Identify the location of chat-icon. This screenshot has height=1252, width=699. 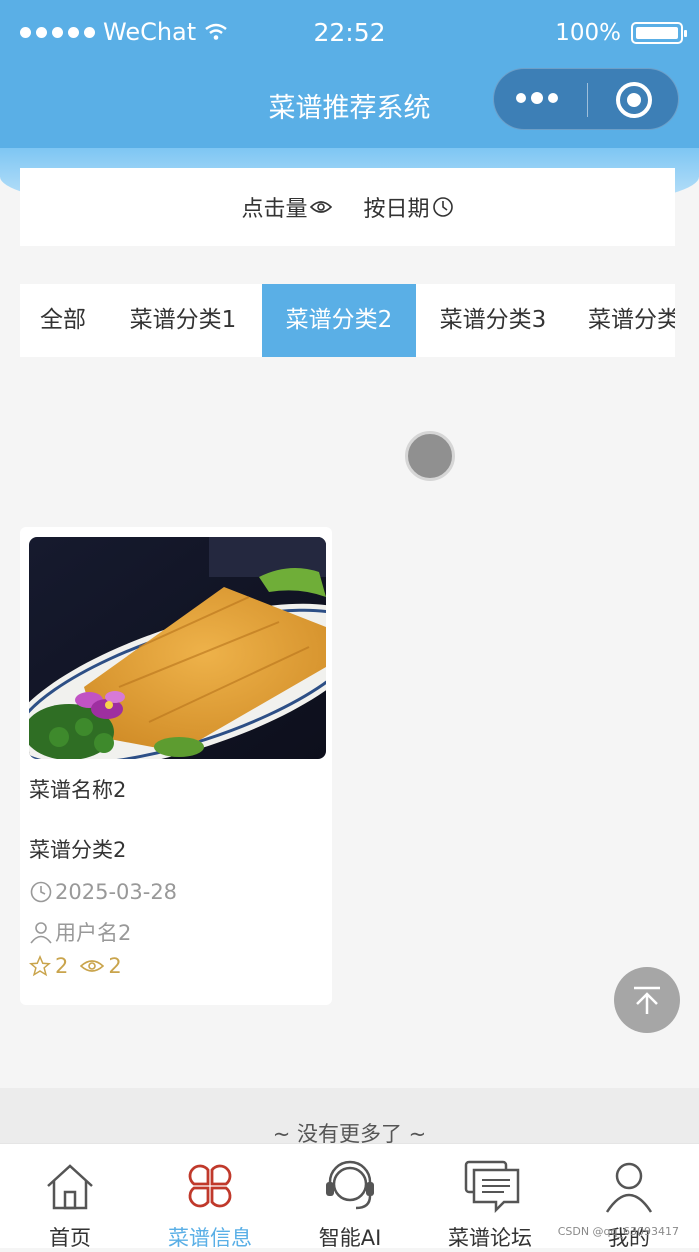
(492, 1187).